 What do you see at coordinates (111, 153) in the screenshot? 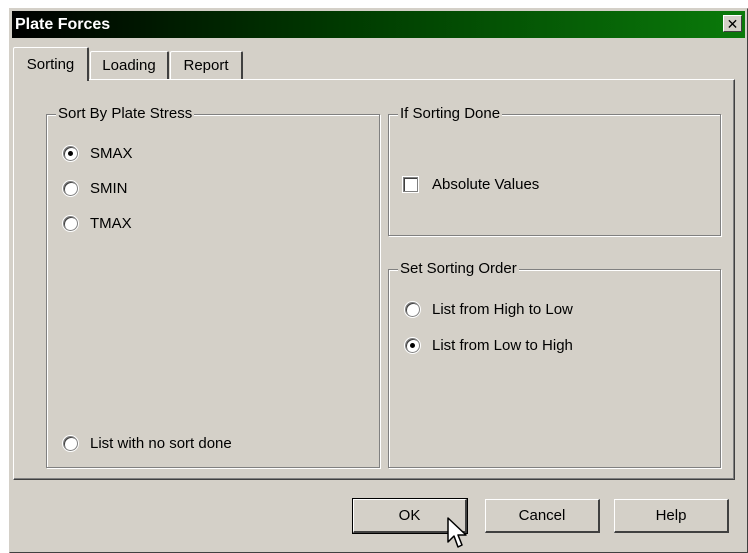
I see `radio-smax-label: SMAX` at bounding box center [111, 153].